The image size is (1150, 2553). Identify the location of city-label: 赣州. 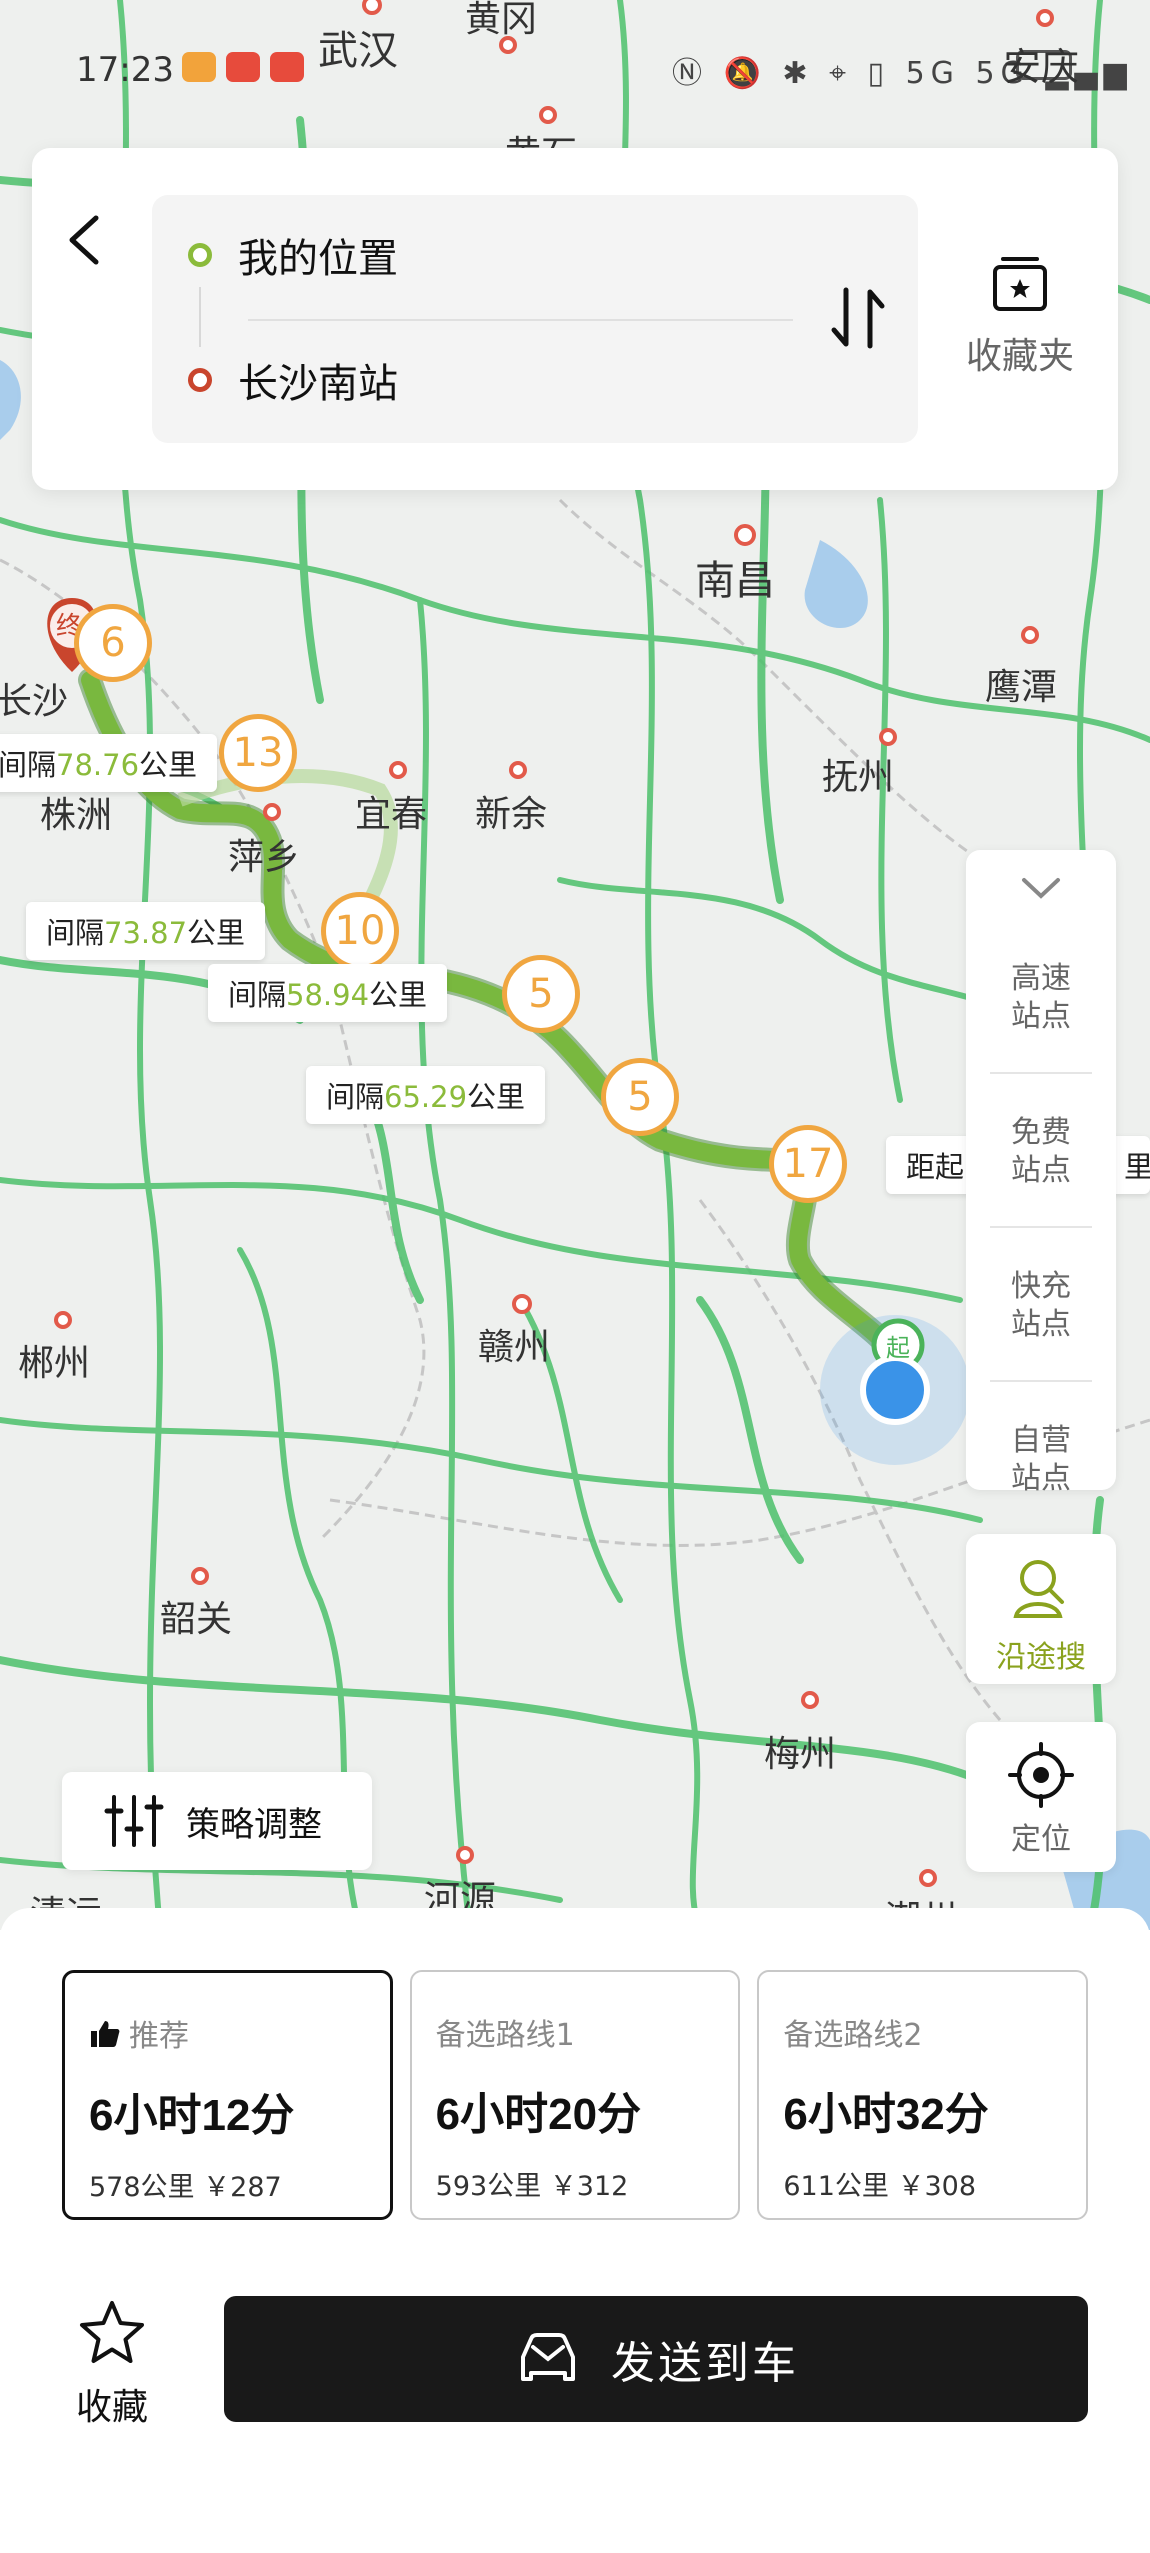
(514, 1347).